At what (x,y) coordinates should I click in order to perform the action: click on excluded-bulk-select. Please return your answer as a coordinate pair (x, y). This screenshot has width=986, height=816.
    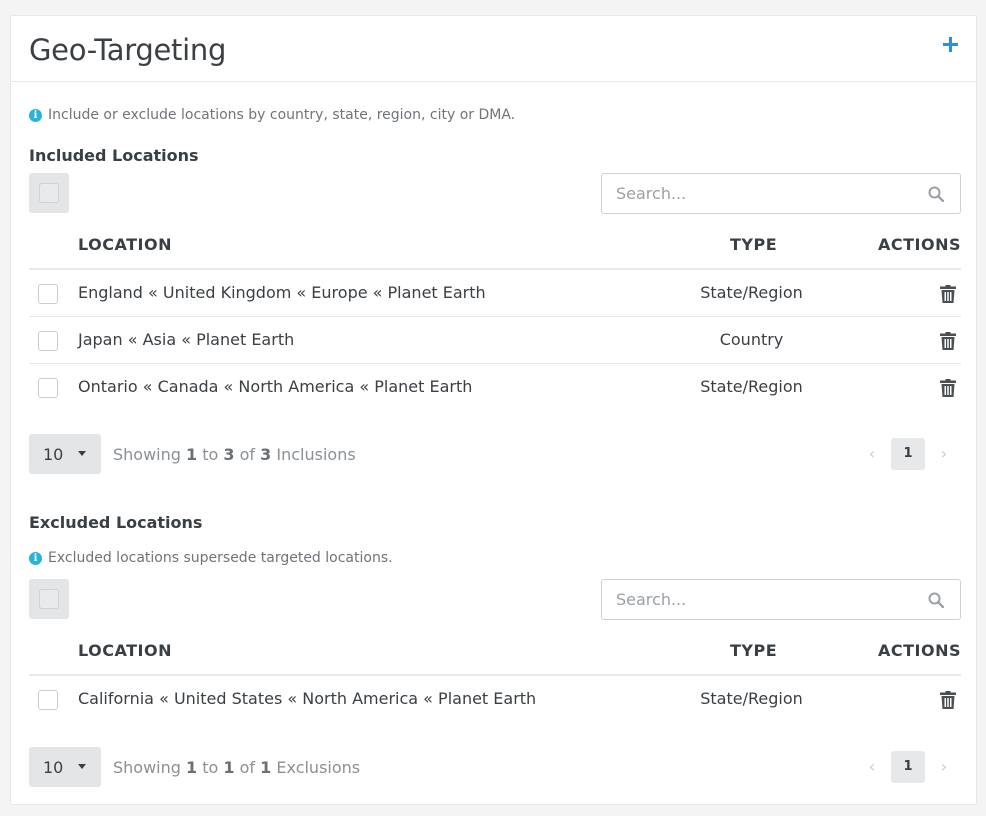
    Looking at the image, I should click on (49, 599).